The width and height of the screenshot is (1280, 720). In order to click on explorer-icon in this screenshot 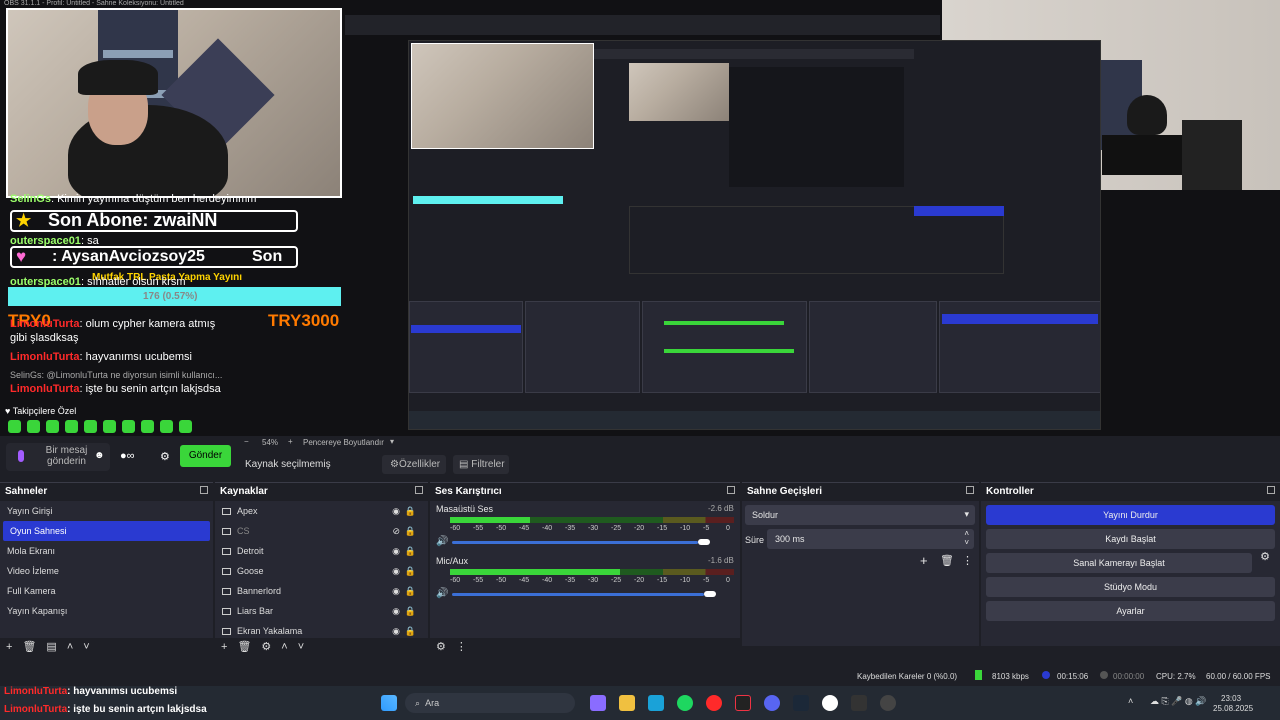, I will do `click(627, 703)`.